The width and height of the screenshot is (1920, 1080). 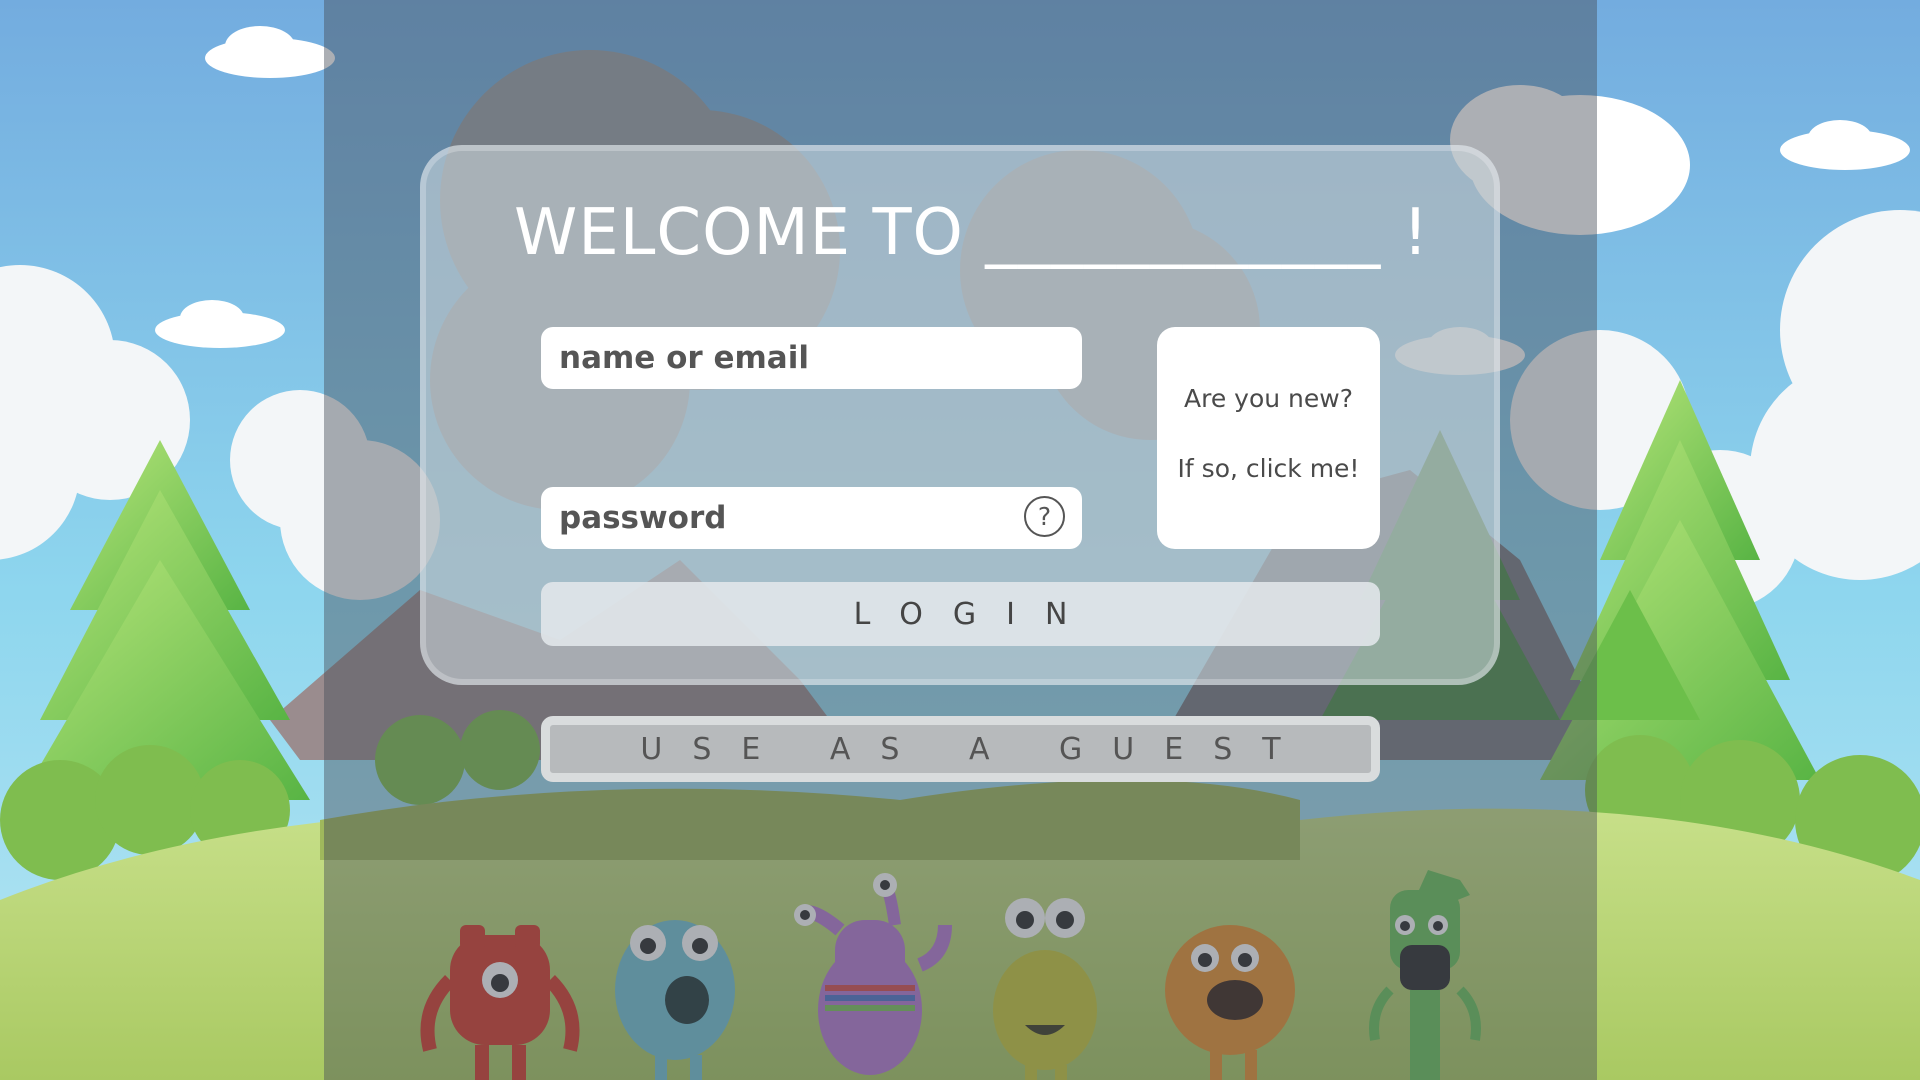 What do you see at coordinates (960, 749) in the screenshot?
I see `guest-button: USE AS A GUEST` at bounding box center [960, 749].